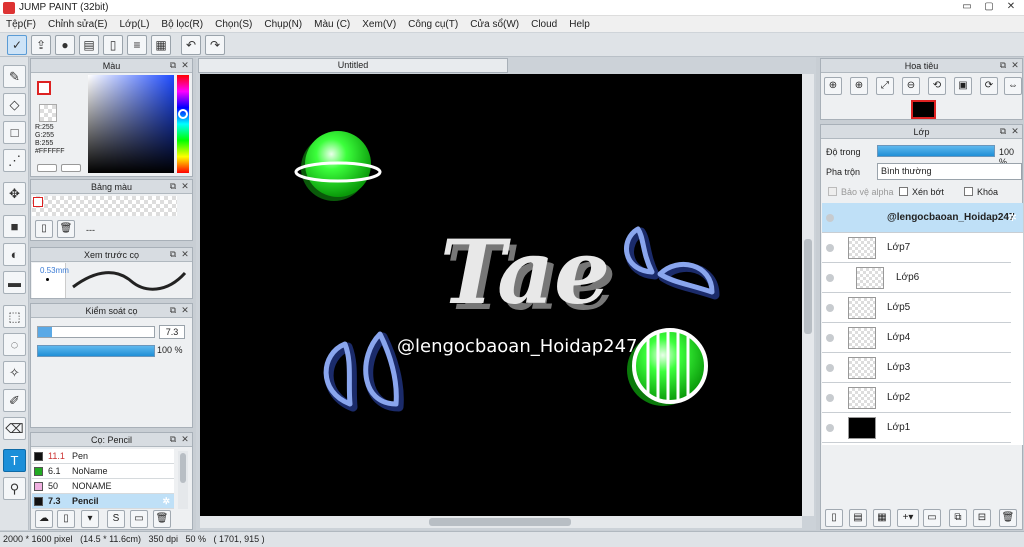 Image resolution: width=1024 pixels, height=547 pixels. Describe the element at coordinates (47, 168) in the screenshot. I see `color-mode-button` at that location.